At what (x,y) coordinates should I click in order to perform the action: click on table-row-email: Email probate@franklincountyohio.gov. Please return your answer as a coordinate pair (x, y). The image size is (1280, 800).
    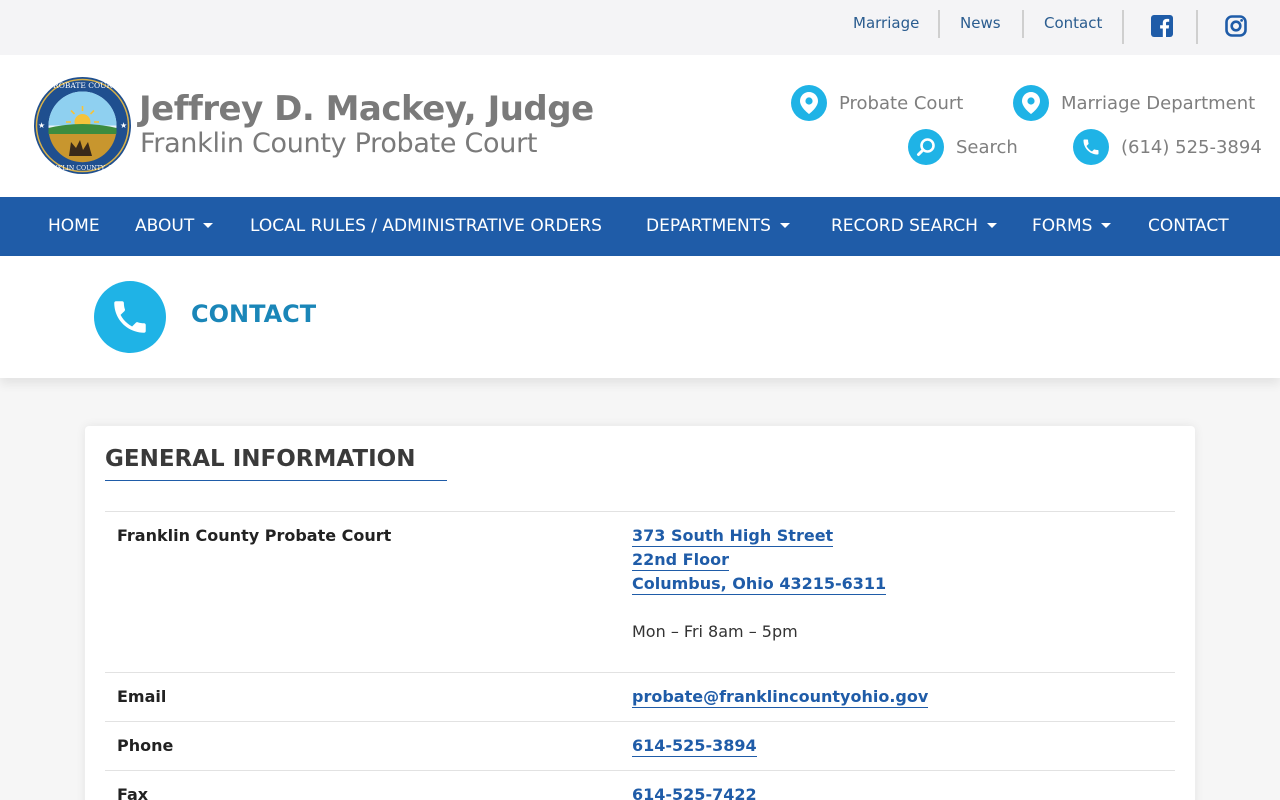
    Looking at the image, I should click on (640, 696).